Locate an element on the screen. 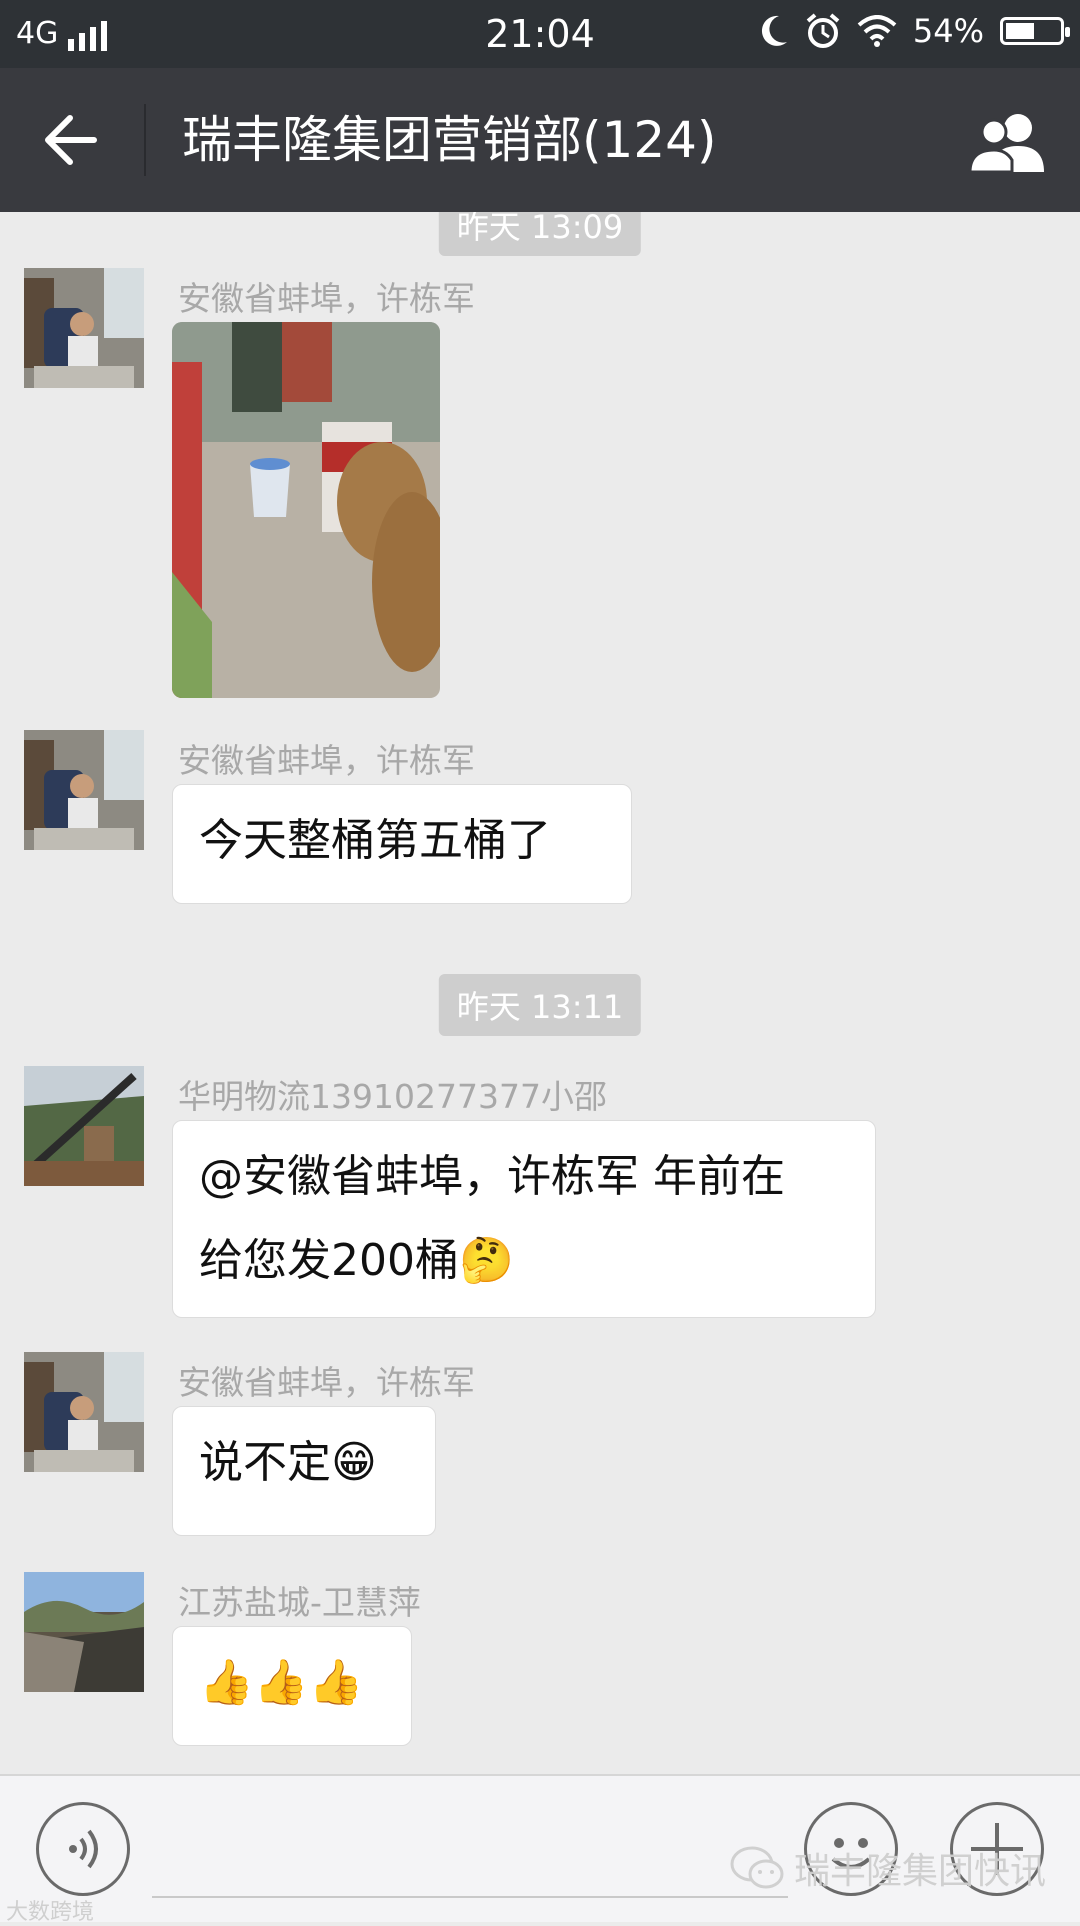  grin-emoji: 😁 is located at coordinates (354, 1462).